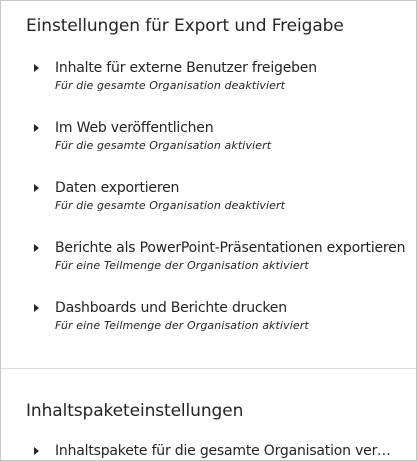 The image size is (417, 461). I want to click on setting-label: Im Web veröffentlichen, so click(134, 128).